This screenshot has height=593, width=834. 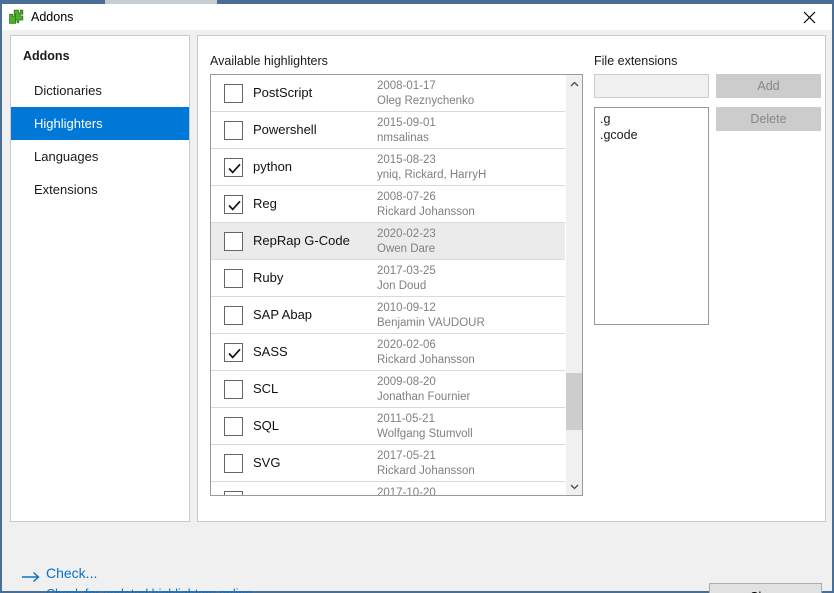 What do you see at coordinates (574, 401) in the screenshot?
I see `scrollbar-thumb` at bounding box center [574, 401].